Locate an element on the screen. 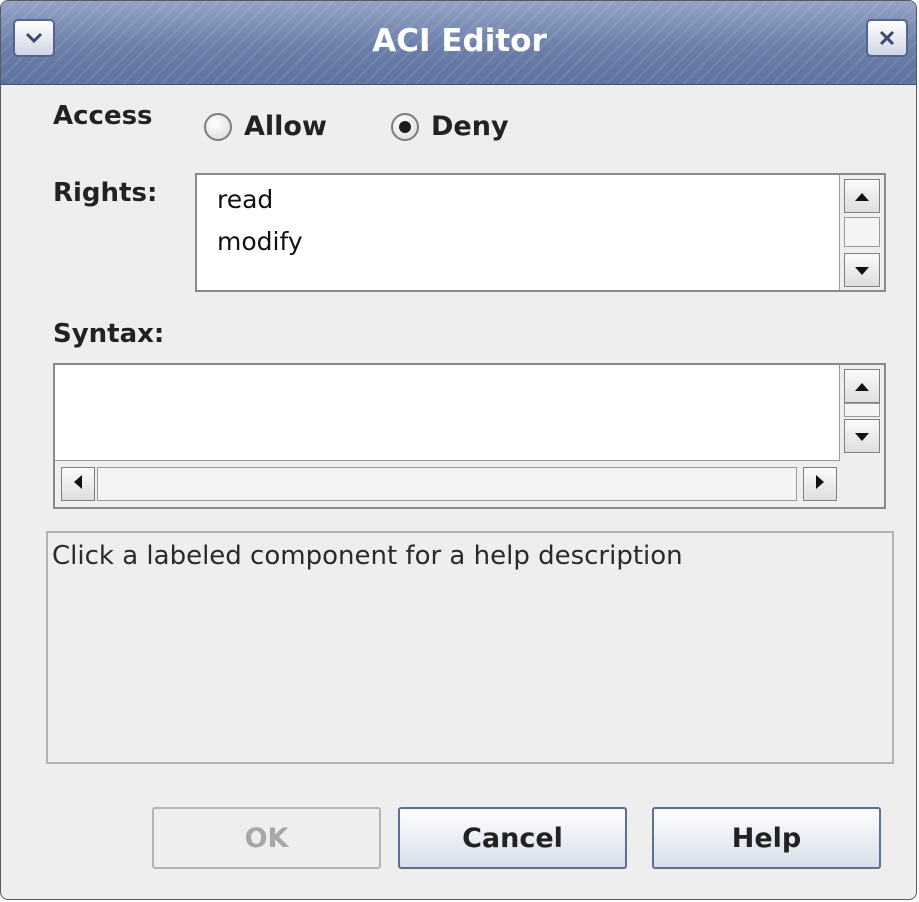 The image size is (919, 902). rights-list: read modify is located at coordinates (540, 232).